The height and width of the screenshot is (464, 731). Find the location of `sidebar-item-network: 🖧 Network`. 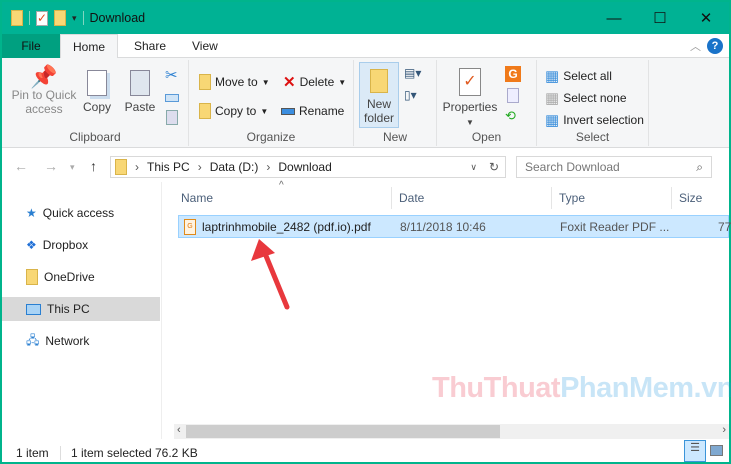

sidebar-item-network: 🖧 Network is located at coordinates (81, 341).